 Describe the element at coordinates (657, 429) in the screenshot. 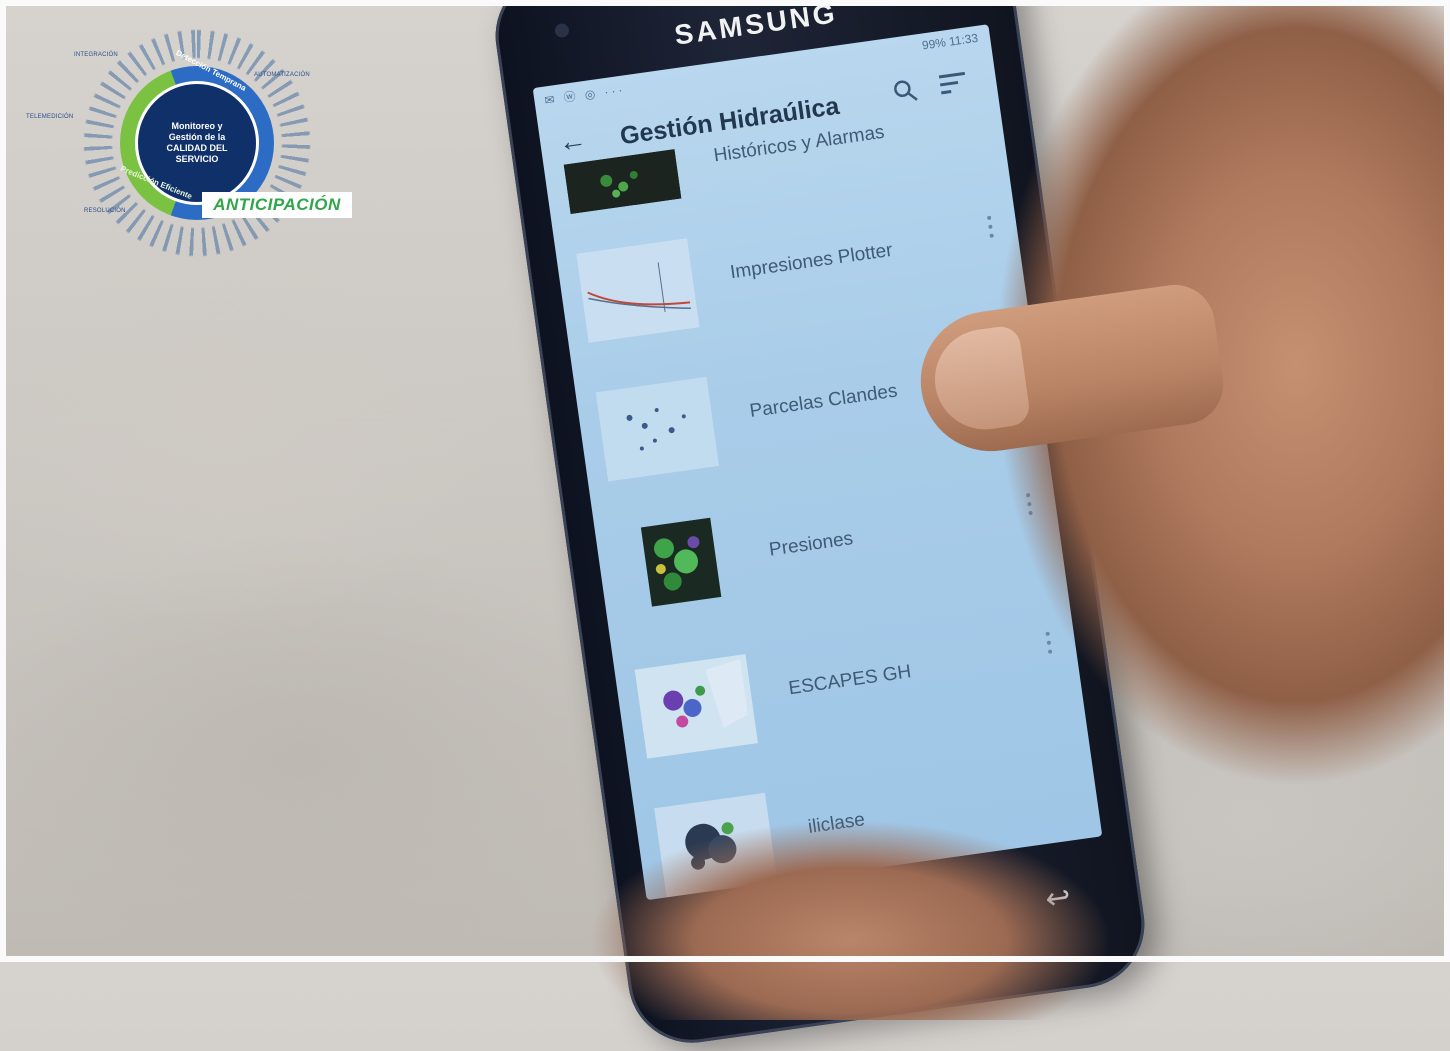

I see `thumbnail-dot-map` at that location.